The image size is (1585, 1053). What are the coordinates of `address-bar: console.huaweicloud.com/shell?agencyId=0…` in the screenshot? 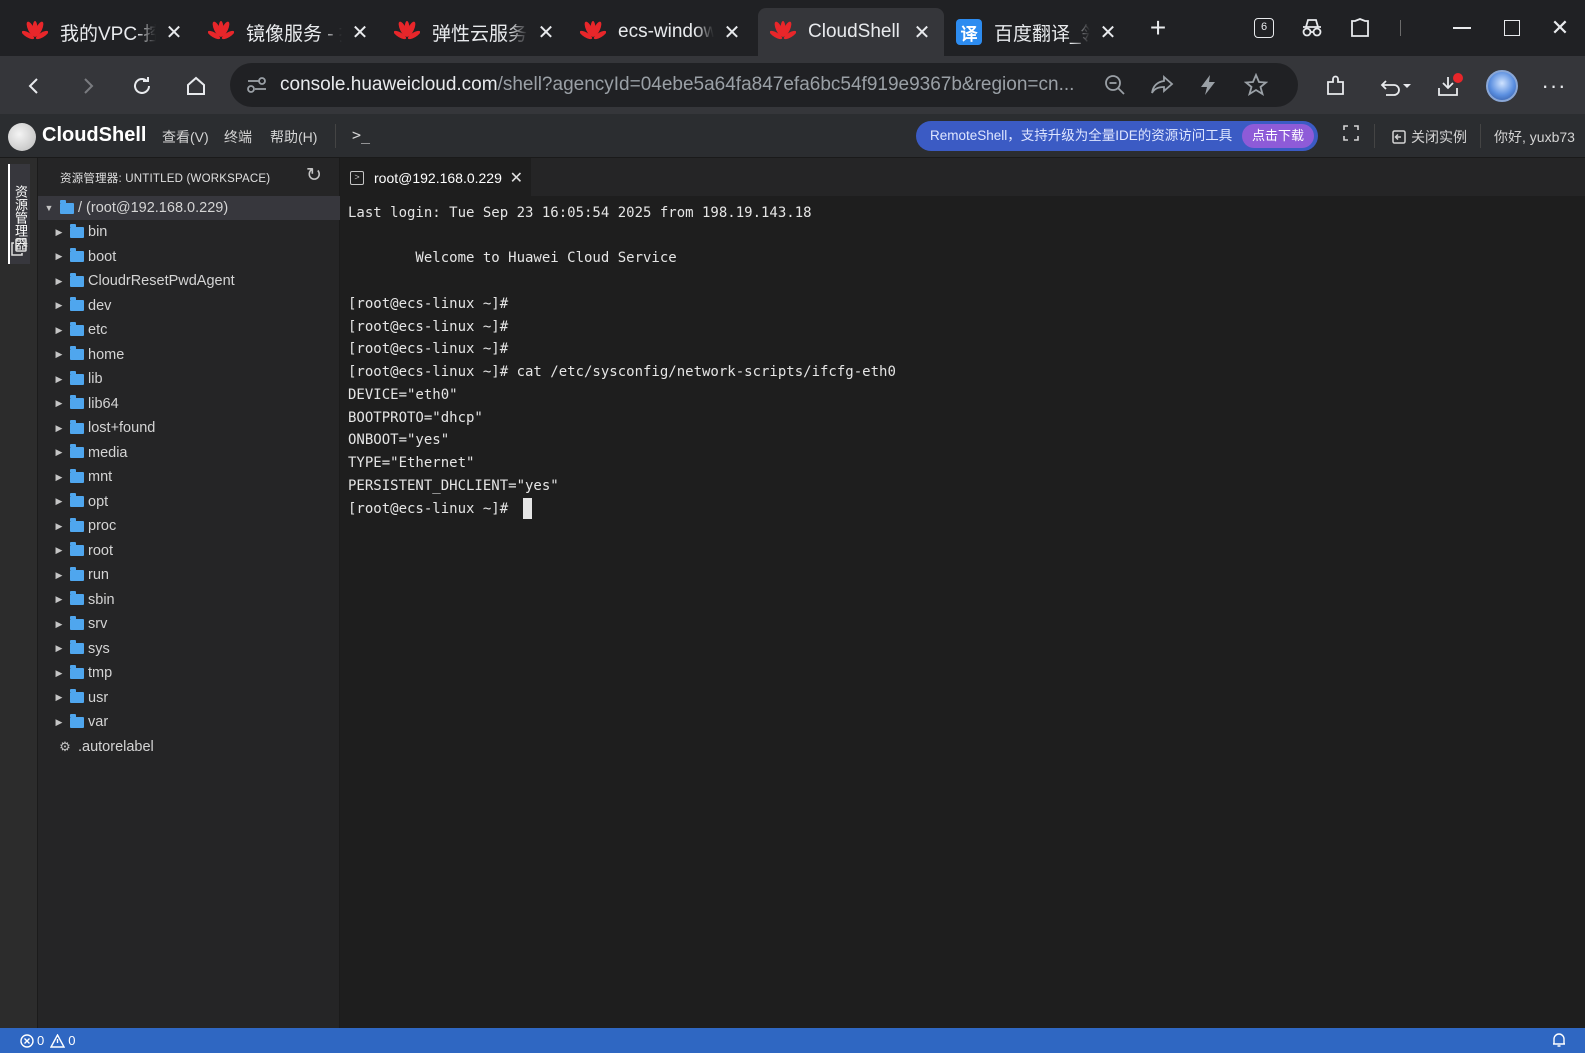 It's located at (764, 85).